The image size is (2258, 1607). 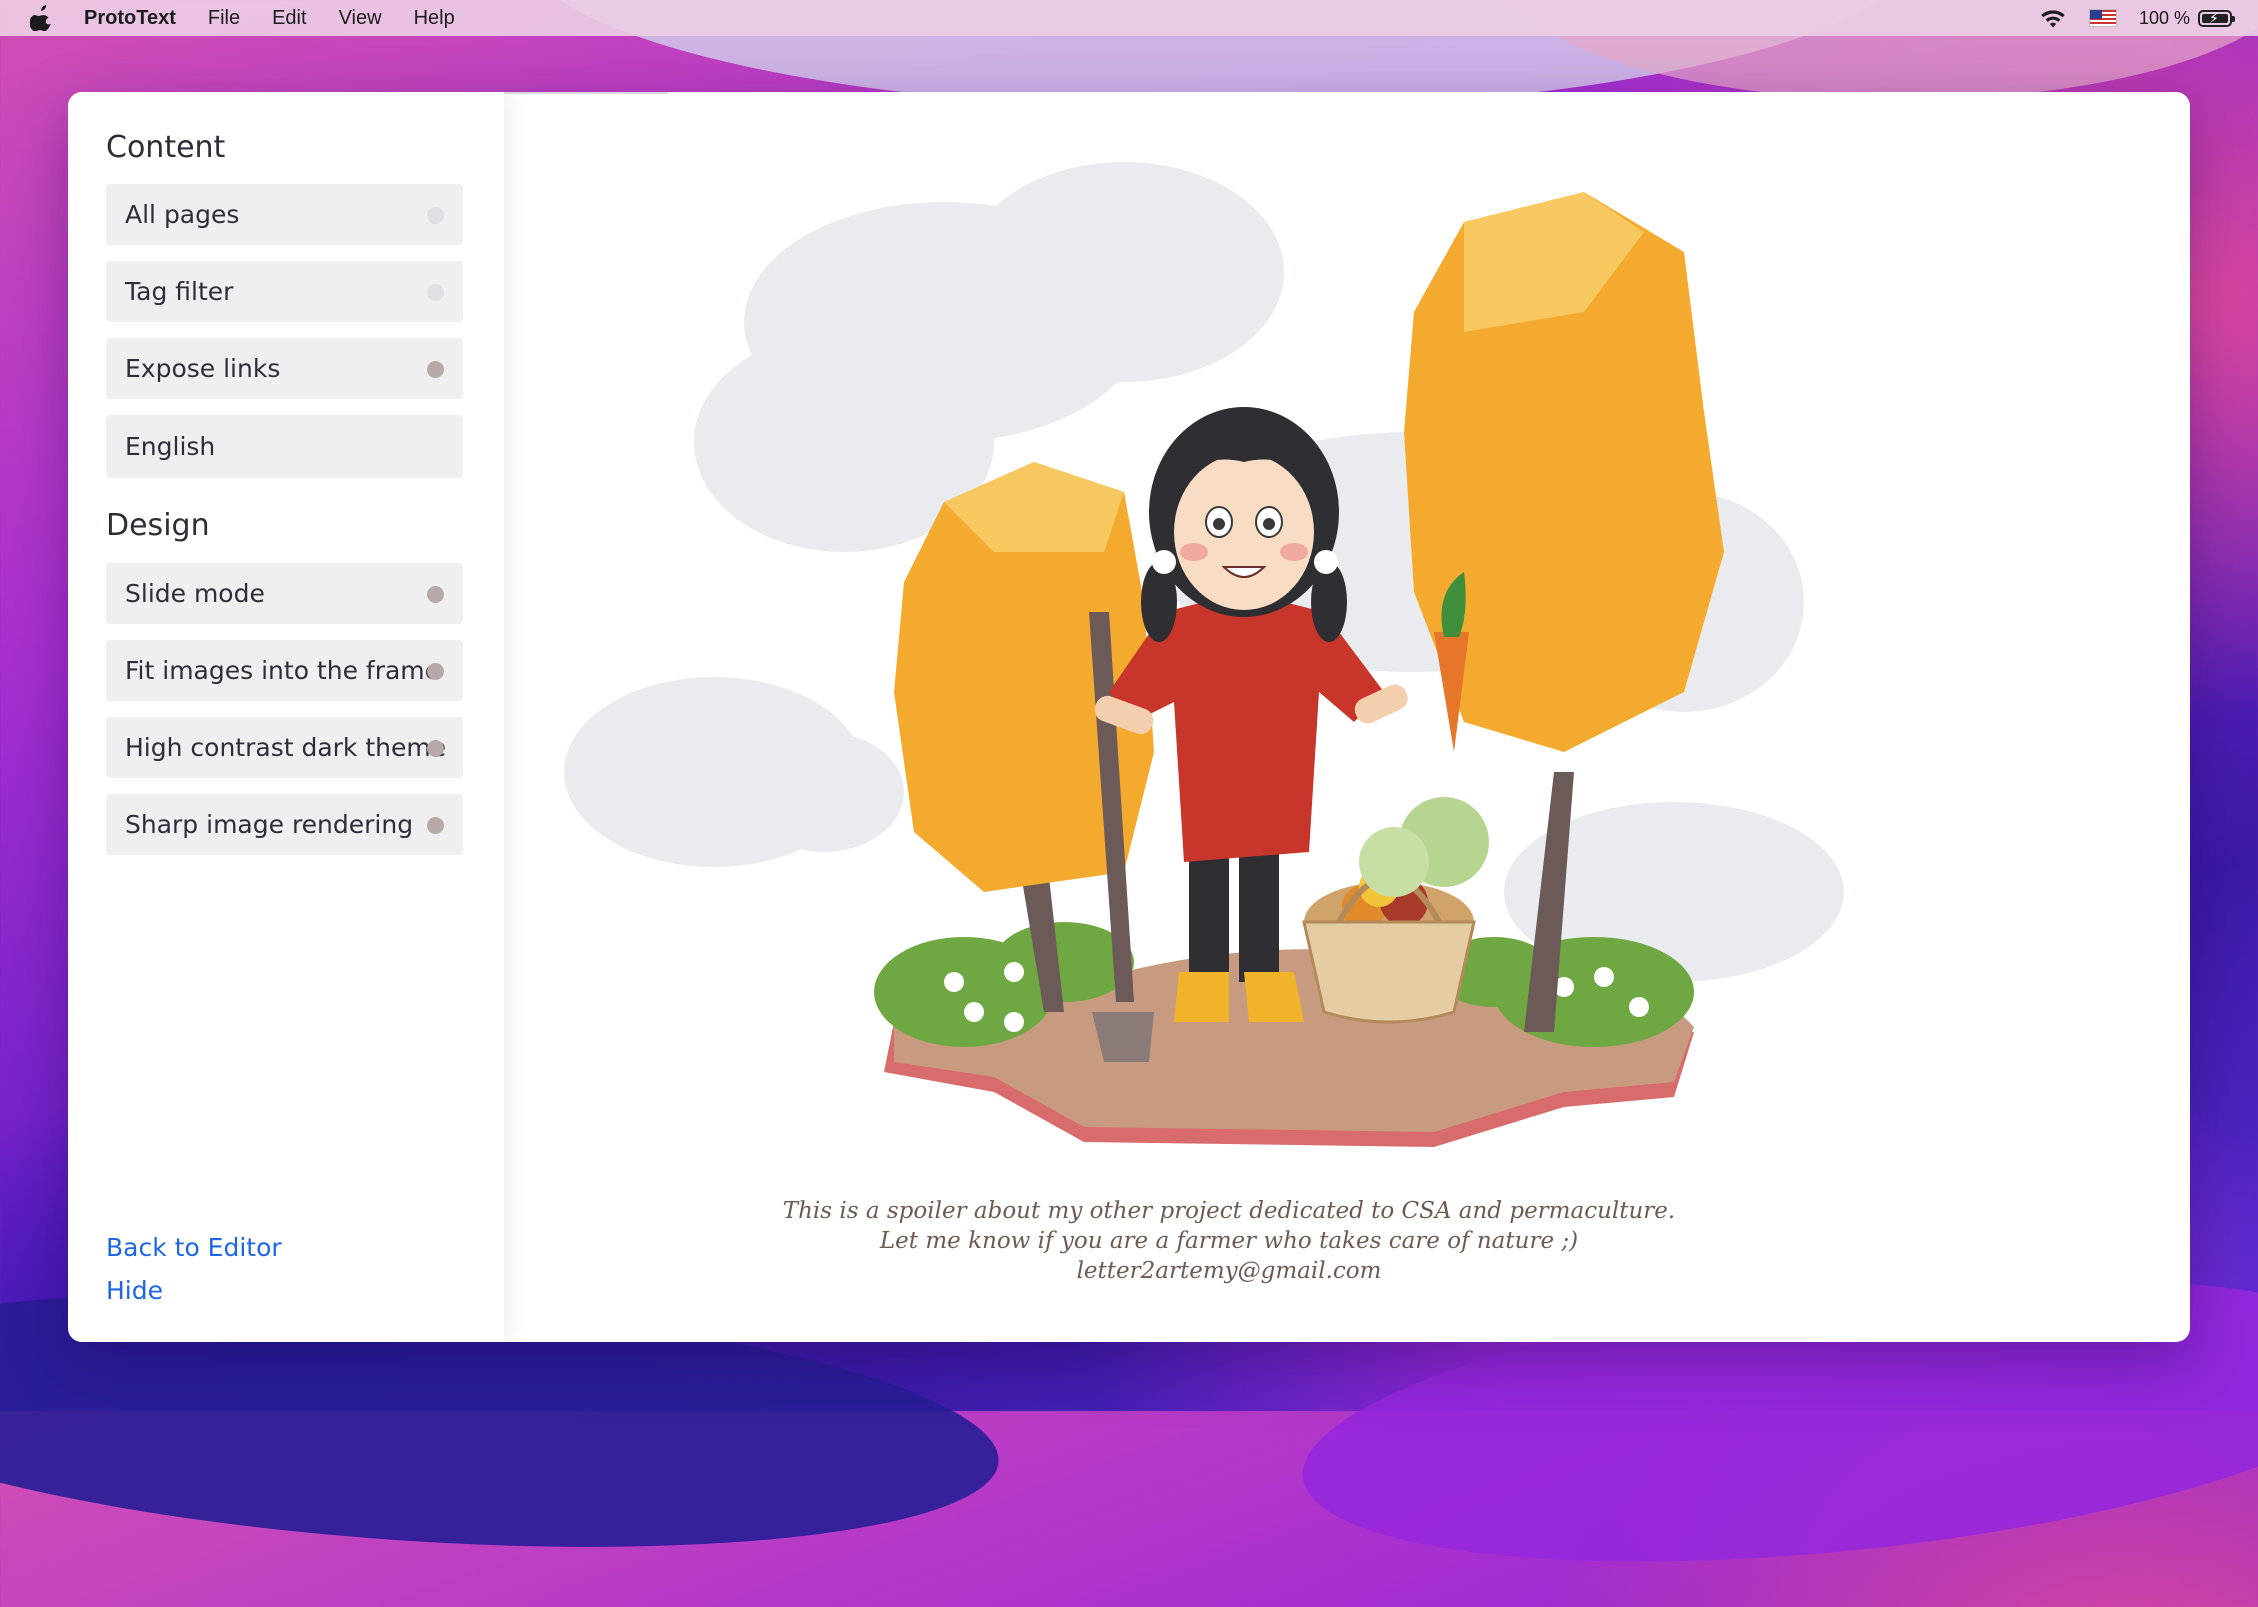 What do you see at coordinates (360, 18) in the screenshot?
I see `menu-view: View` at bounding box center [360, 18].